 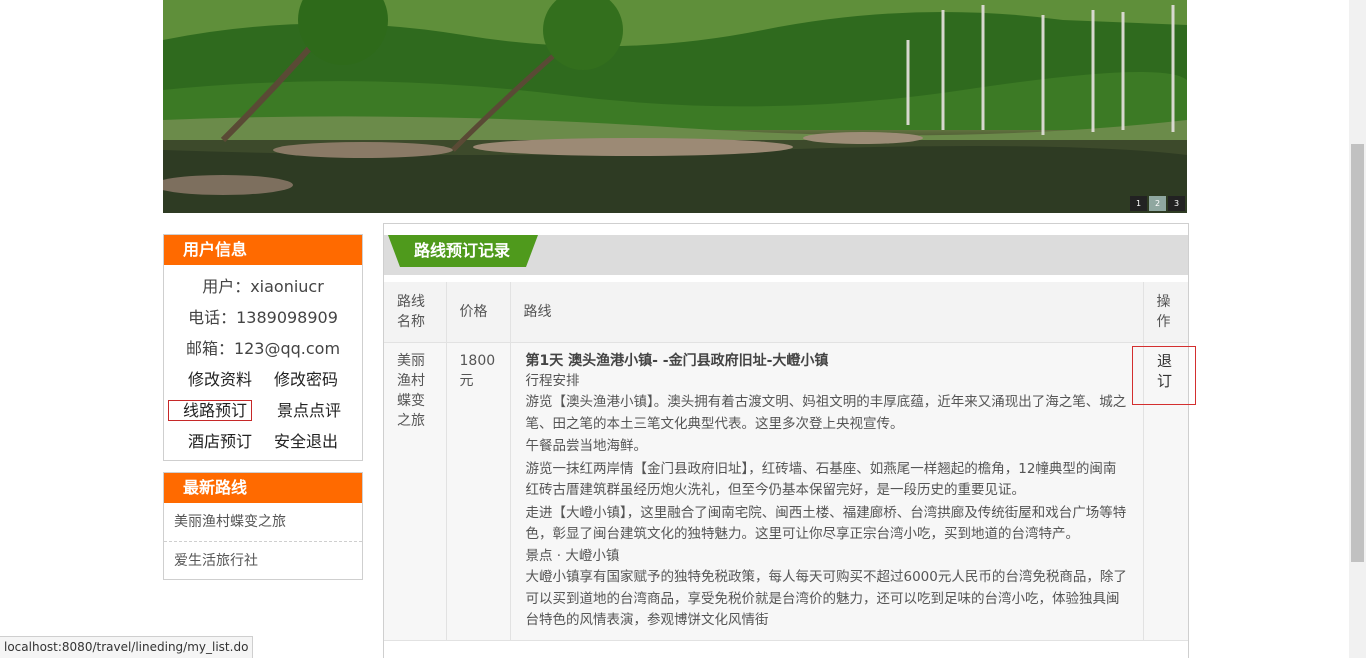 I want to click on cell-route-name: 美丽渔村蝶变之旅, so click(x=415, y=491).